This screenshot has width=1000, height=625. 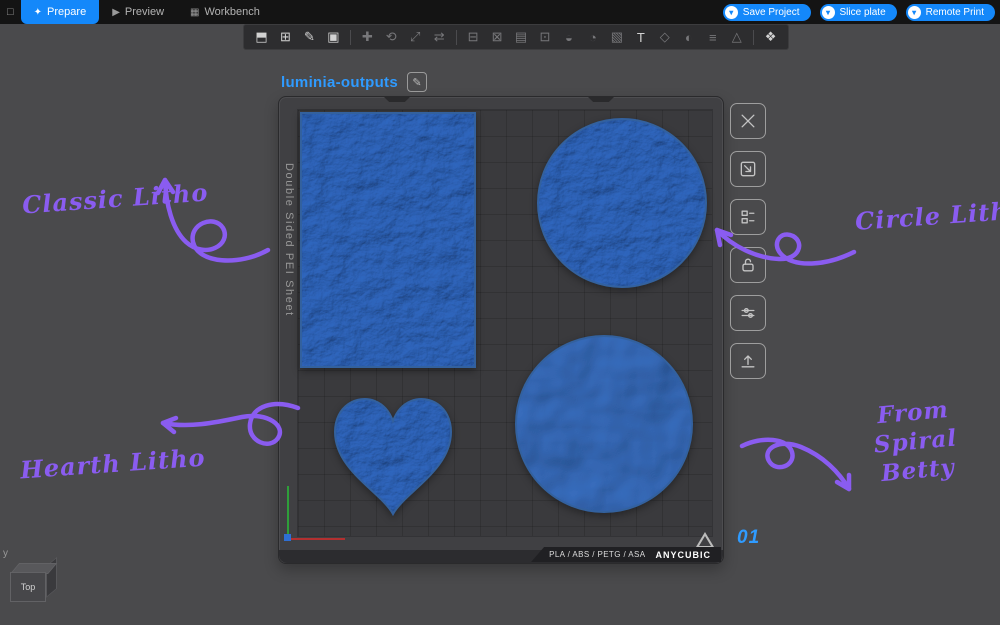 What do you see at coordinates (309, 37) in the screenshot?
I see `sketch-icon: ✎` at bounding box center [309, 37].